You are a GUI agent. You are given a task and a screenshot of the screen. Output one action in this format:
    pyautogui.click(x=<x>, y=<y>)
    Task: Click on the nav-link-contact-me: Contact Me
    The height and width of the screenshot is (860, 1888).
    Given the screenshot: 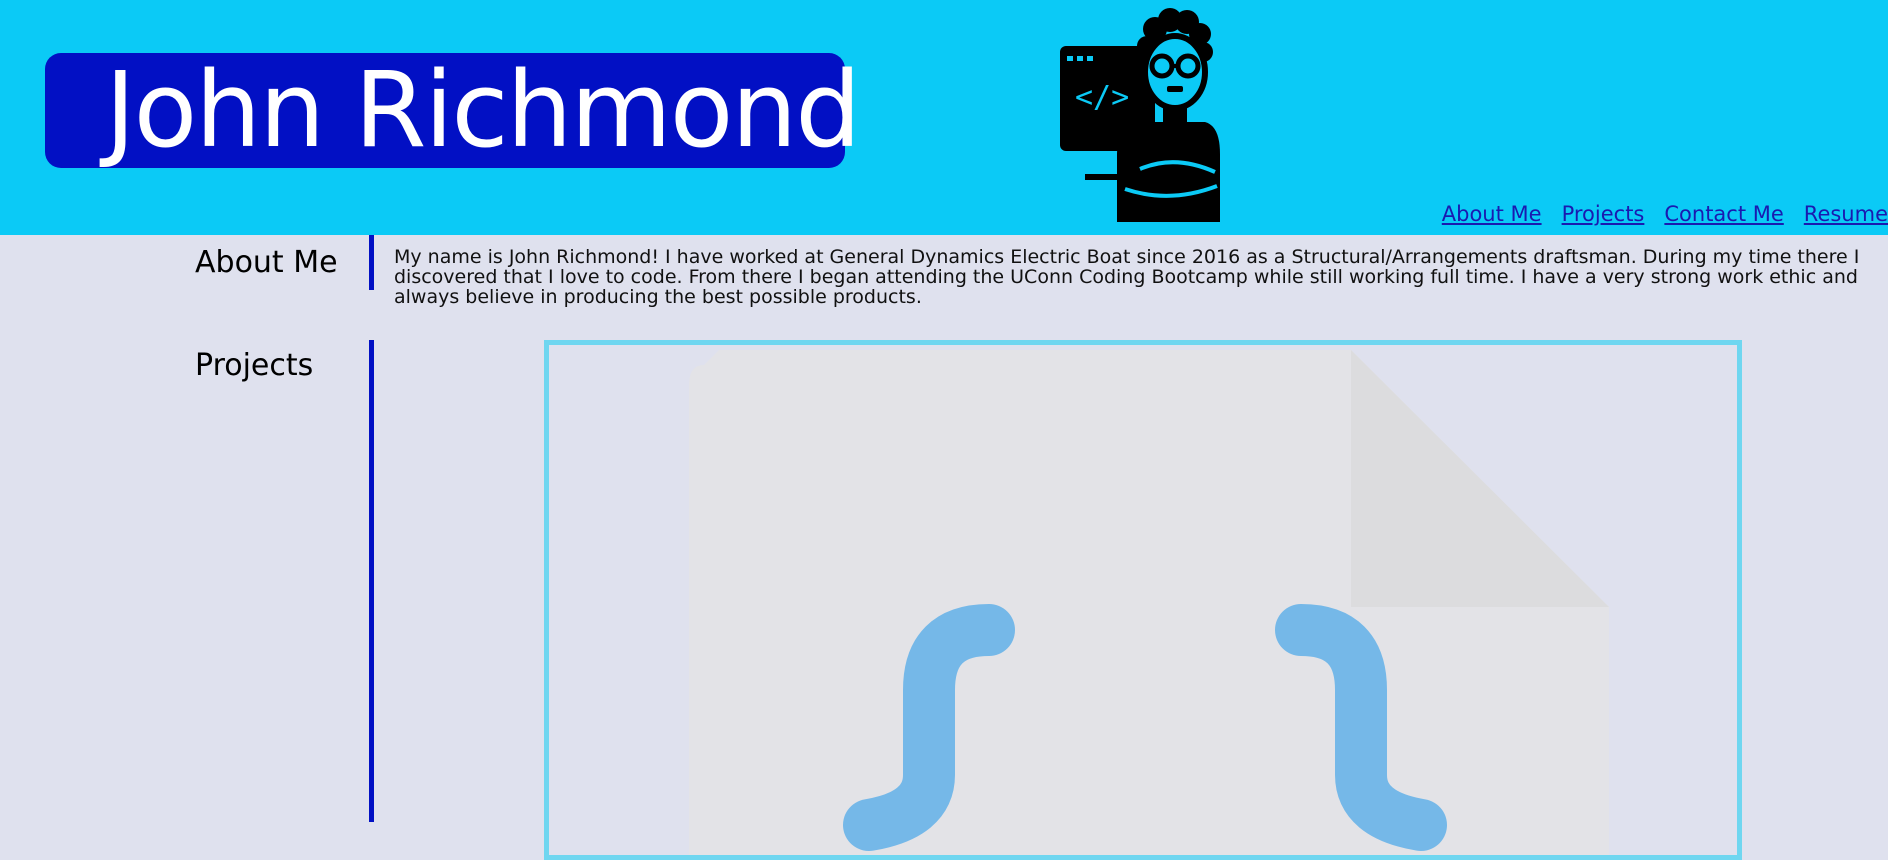 What is the action you would take?
    pyautogui.click(x=1723, y=214)
    